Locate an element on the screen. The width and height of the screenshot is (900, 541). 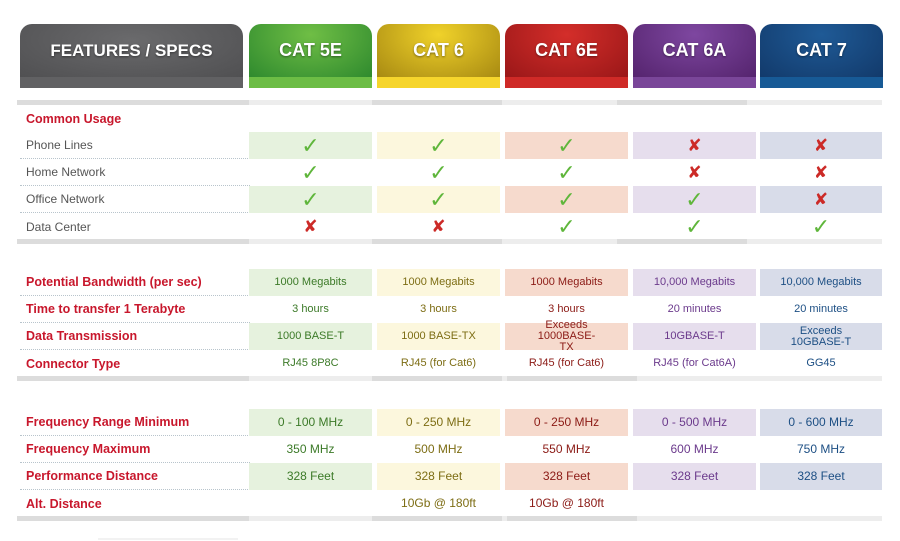
cat7-value: Exceeds 10GBASE-T is located at coordinates (821, 336).